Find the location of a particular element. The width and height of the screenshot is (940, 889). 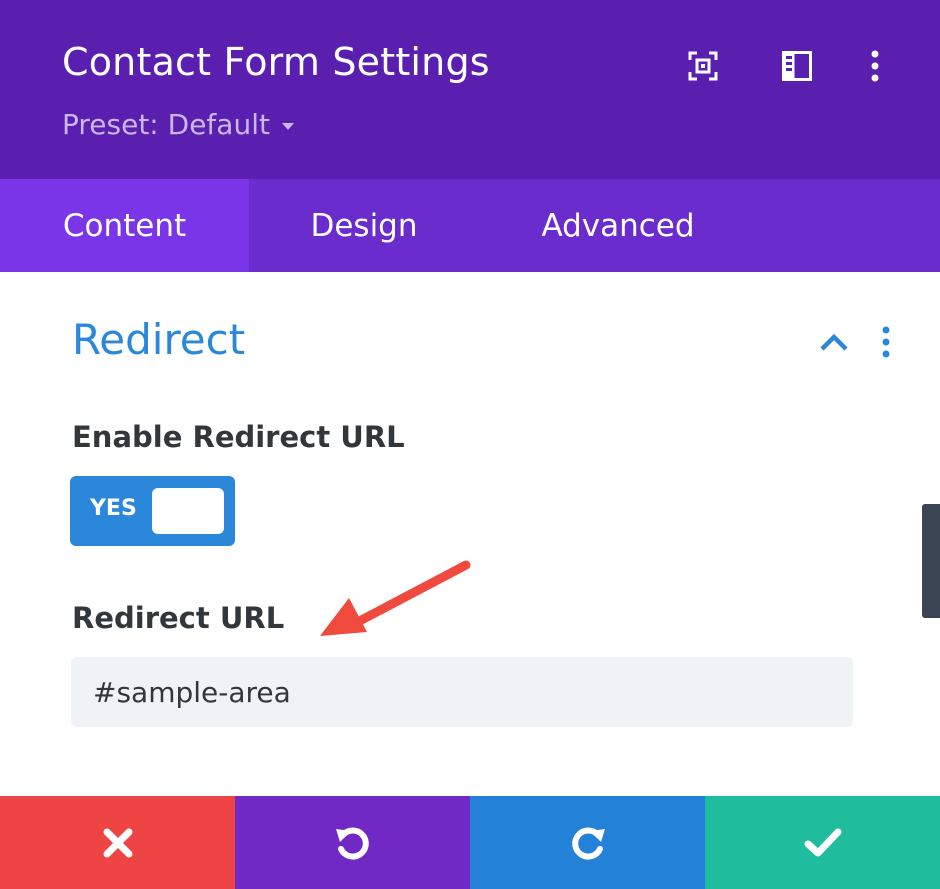

enable-redirect-toggle: YES is located at coordinates (152, 511).